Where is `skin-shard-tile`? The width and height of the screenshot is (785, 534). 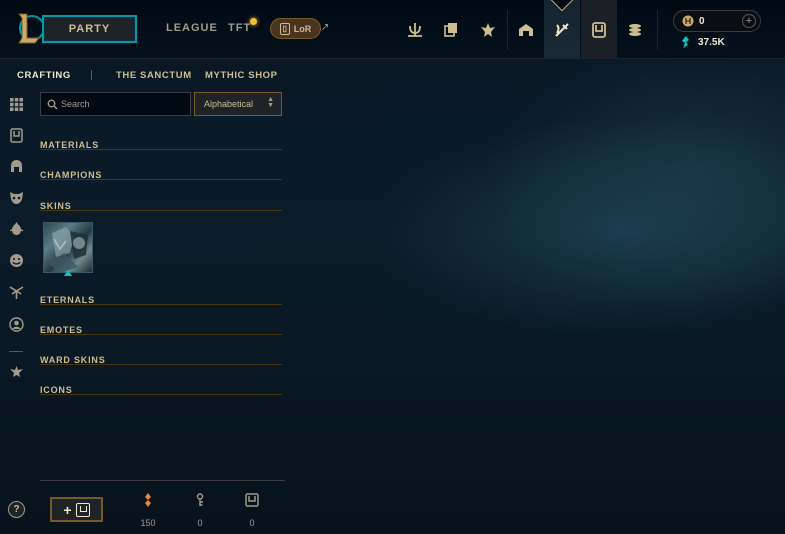 skin-shard-tile is located at coordinates (68, 247).